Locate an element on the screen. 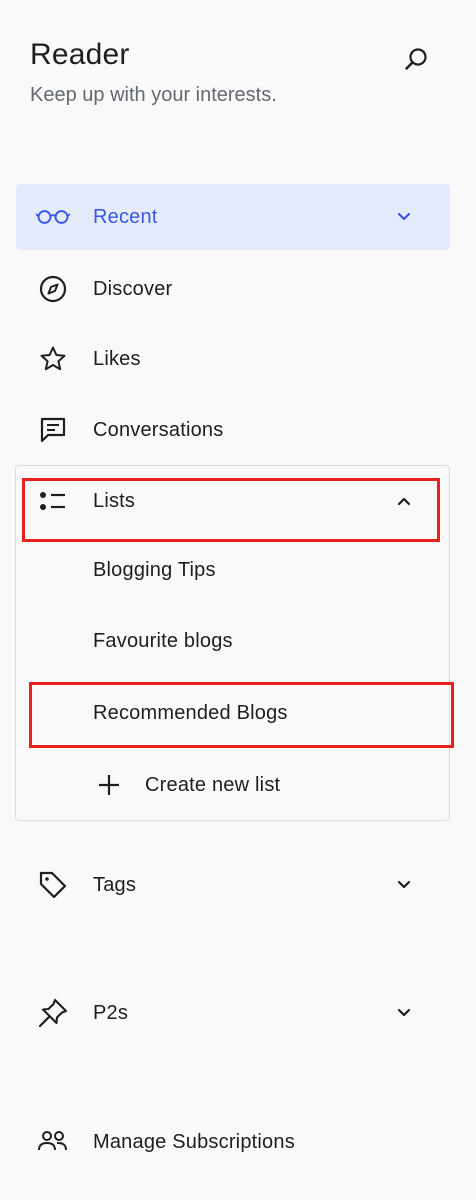  search-icon is located at coordinates (416, 59).